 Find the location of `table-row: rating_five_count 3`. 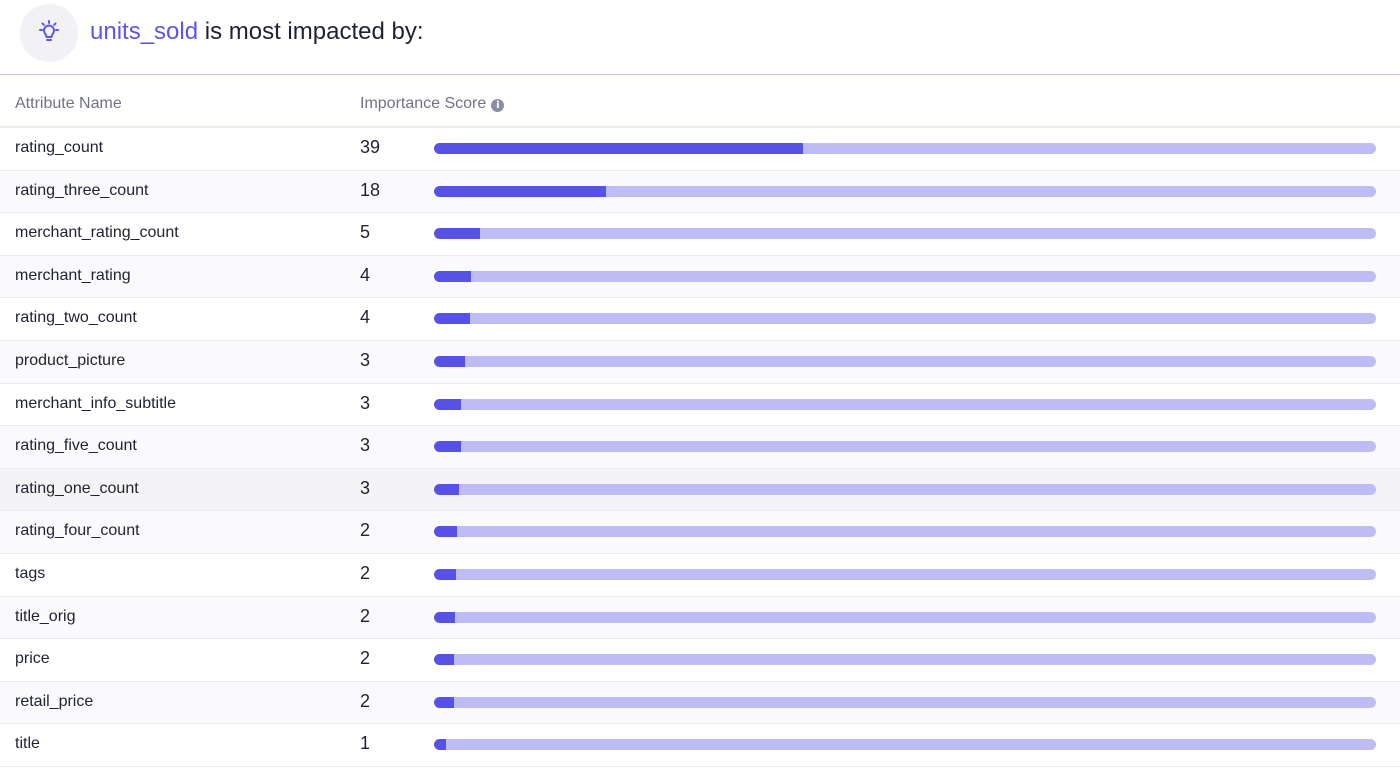

table-row: rating_five_count 3 is located at coordinates (700, 447).